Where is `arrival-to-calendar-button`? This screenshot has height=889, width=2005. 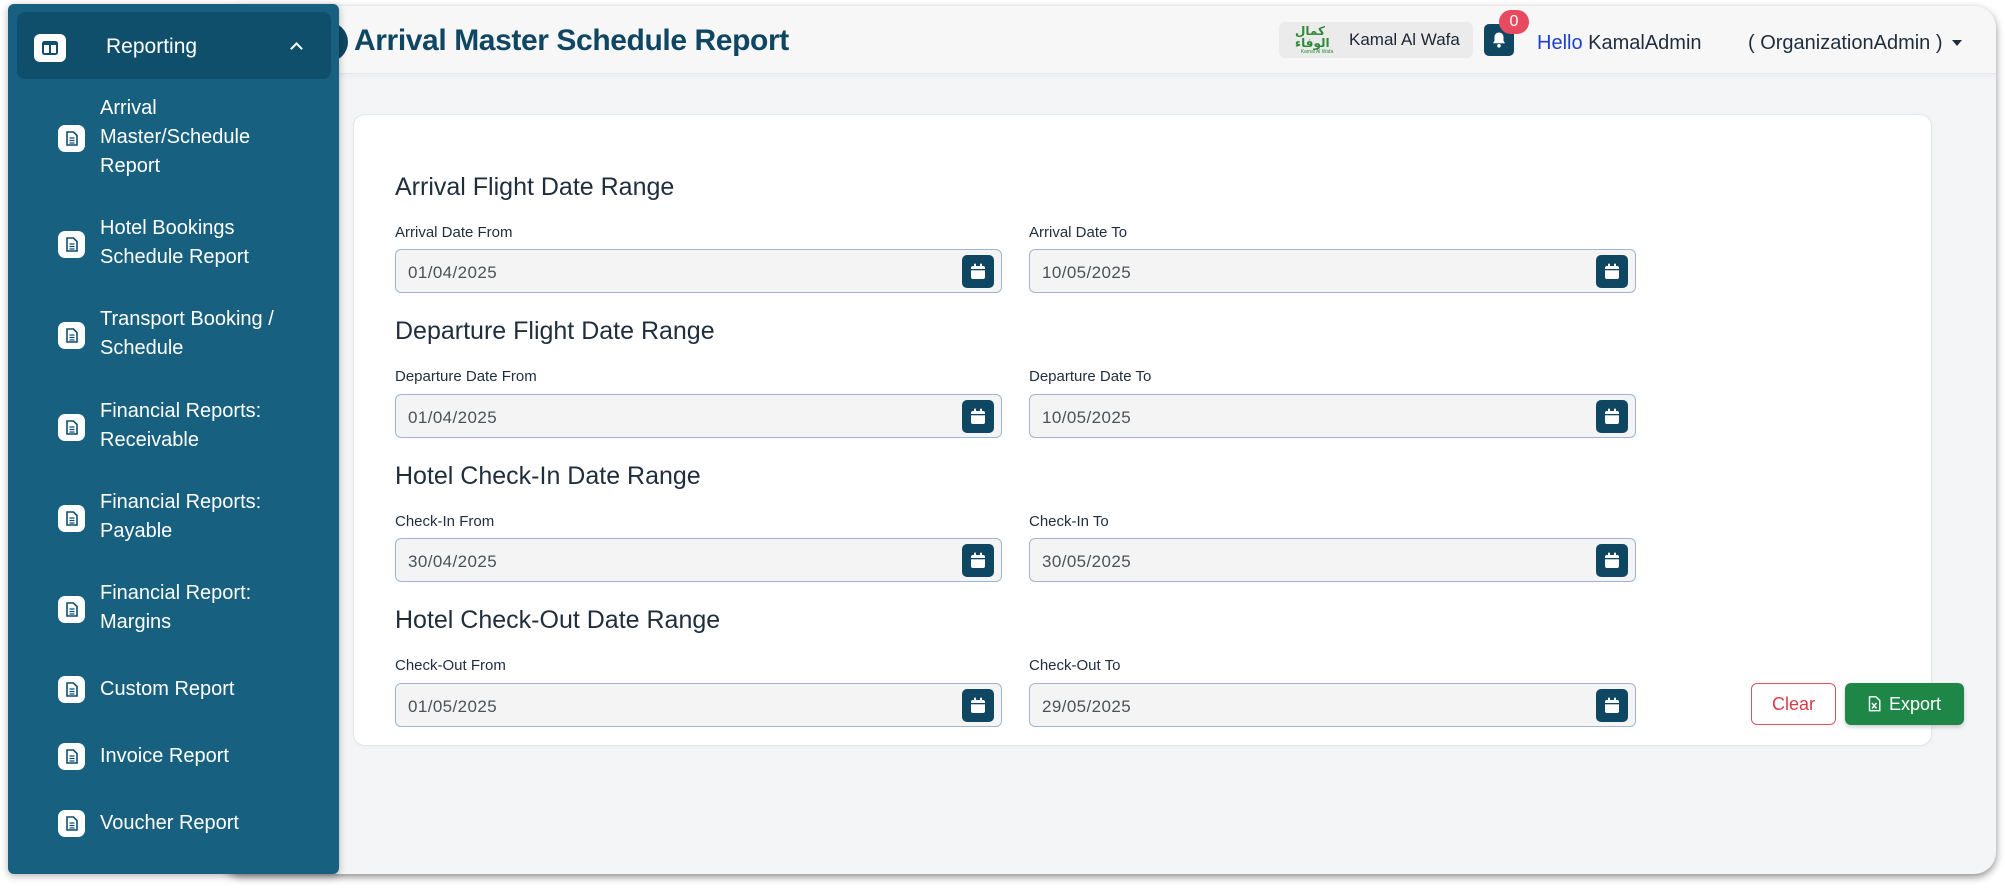 arrival-to-calendar-button is located at coordinates (1612, 271).